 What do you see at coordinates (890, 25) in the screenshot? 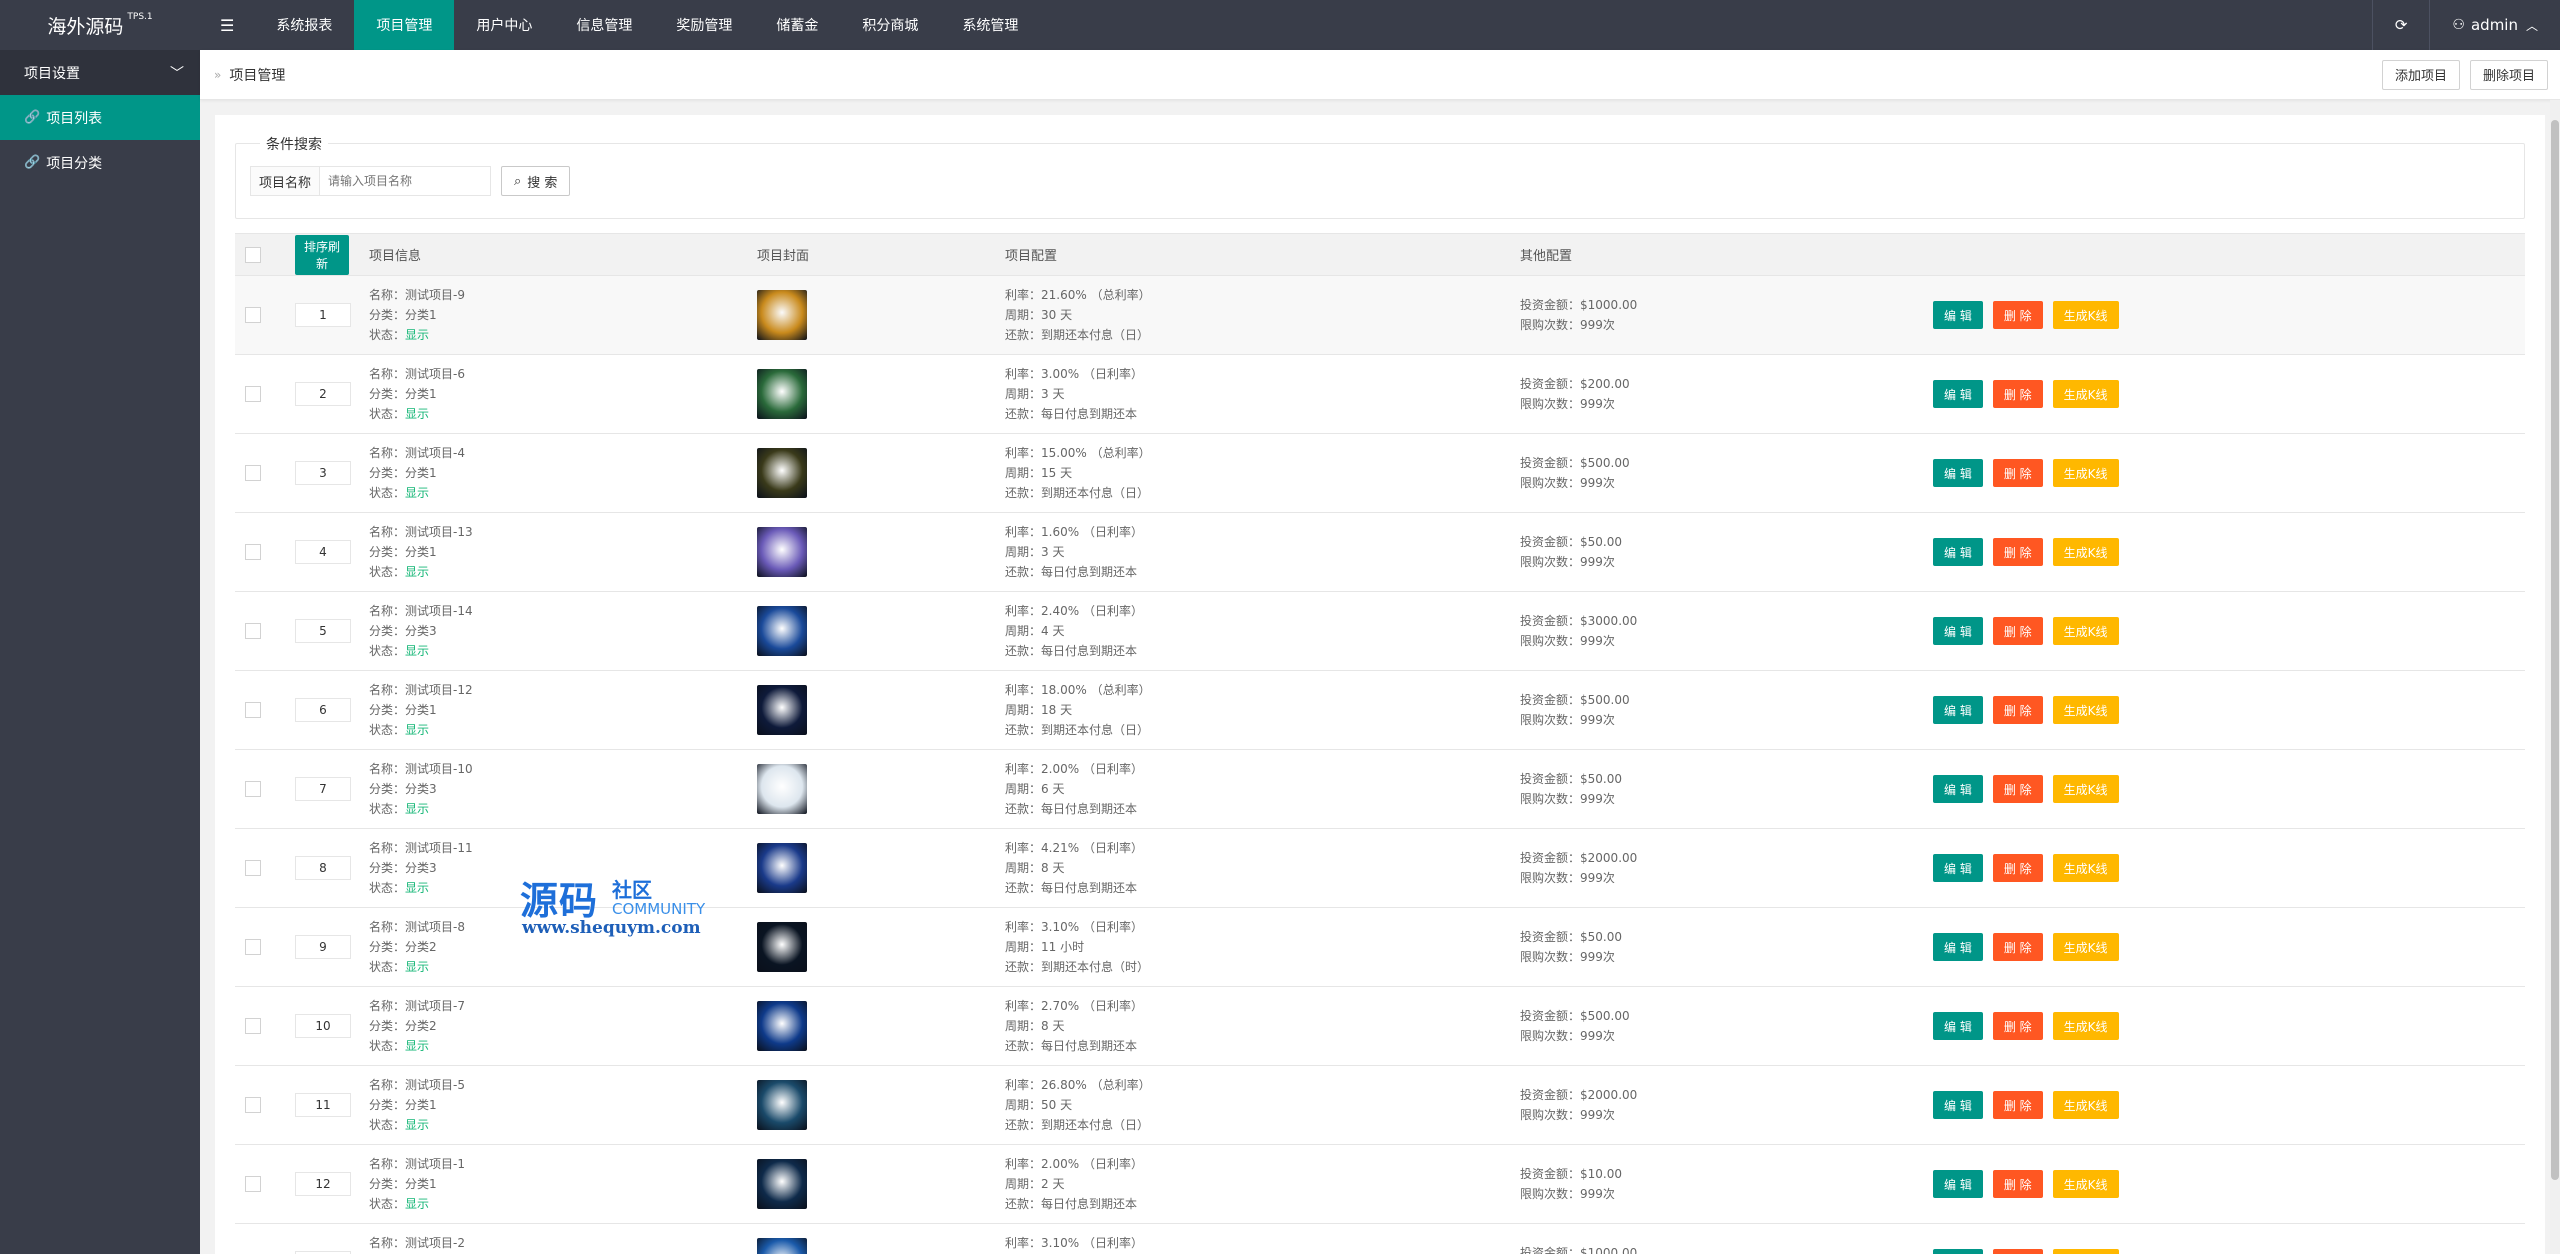
I see `nav-item-6: 积分商城` at bounding box center [890, 25].